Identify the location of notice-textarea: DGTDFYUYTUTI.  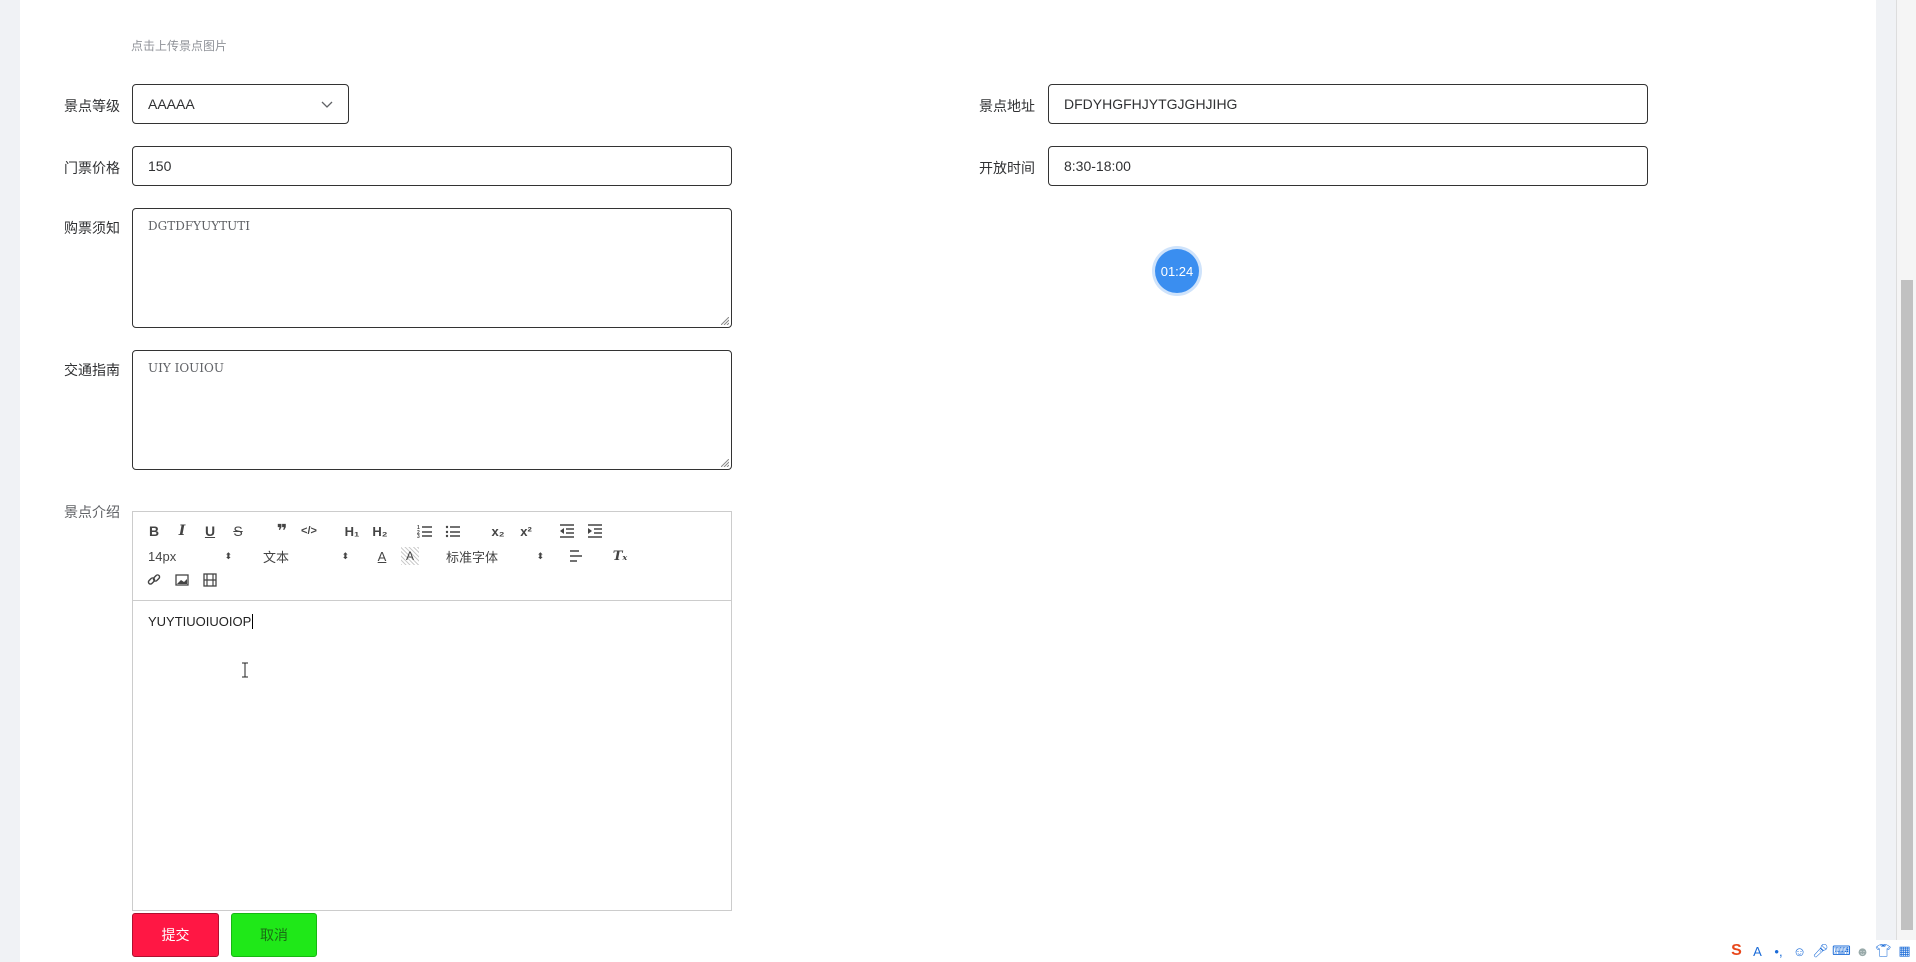
(432, 268).